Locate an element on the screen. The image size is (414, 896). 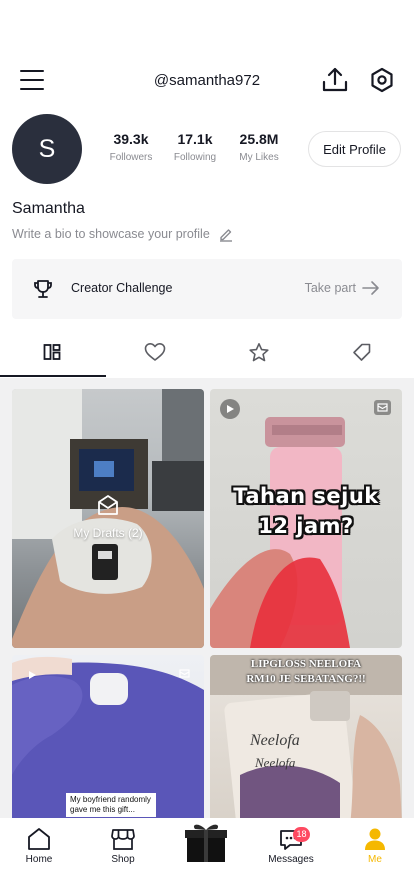
bio-edit-row: Write a bio to showcase your profile is located at coordinates (123, 234).